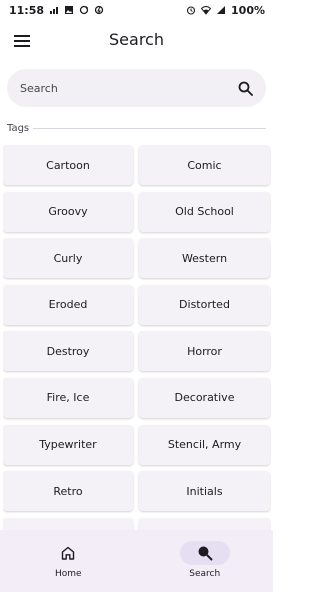 The height and width of the screenshot is (592, 320). What do you see at coordinates (204, 304) in the screenshot?
I see `tag-button: Distorted` at bounding box center [204, 304].